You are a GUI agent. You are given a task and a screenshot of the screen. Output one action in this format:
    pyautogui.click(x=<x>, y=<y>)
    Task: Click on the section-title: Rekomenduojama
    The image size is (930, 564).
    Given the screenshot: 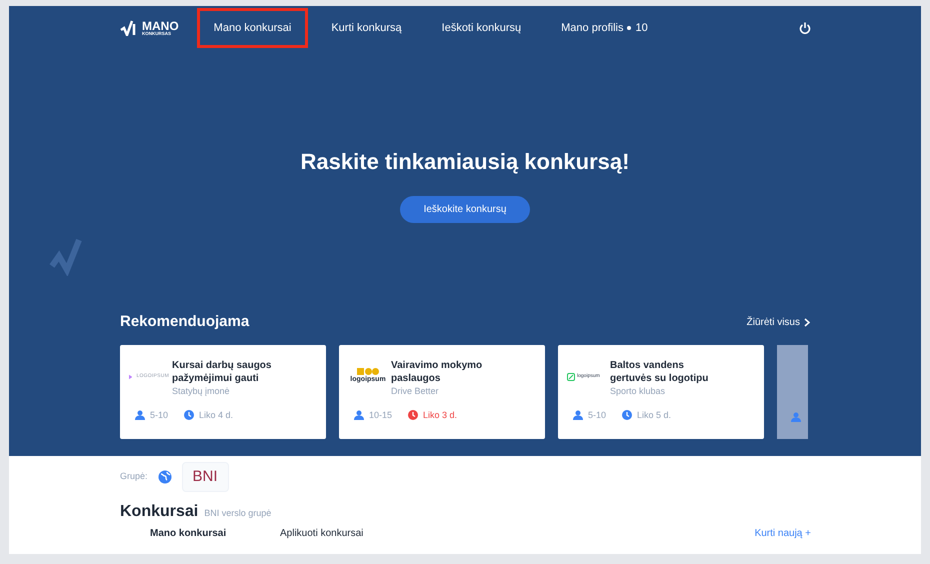 What is the action you would take?
    pyautogui.click(x=185, y=322)
    